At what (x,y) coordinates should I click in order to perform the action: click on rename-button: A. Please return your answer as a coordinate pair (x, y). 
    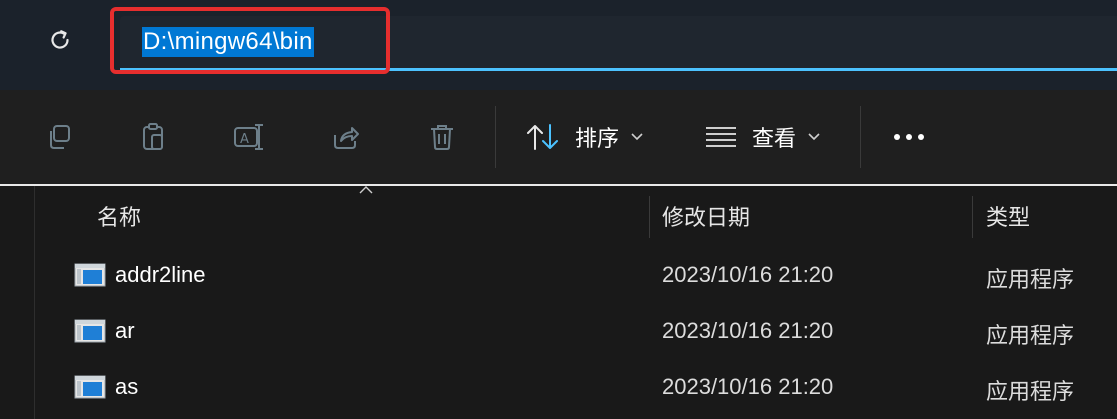
    Looking at the image, I should click on (249, 137).